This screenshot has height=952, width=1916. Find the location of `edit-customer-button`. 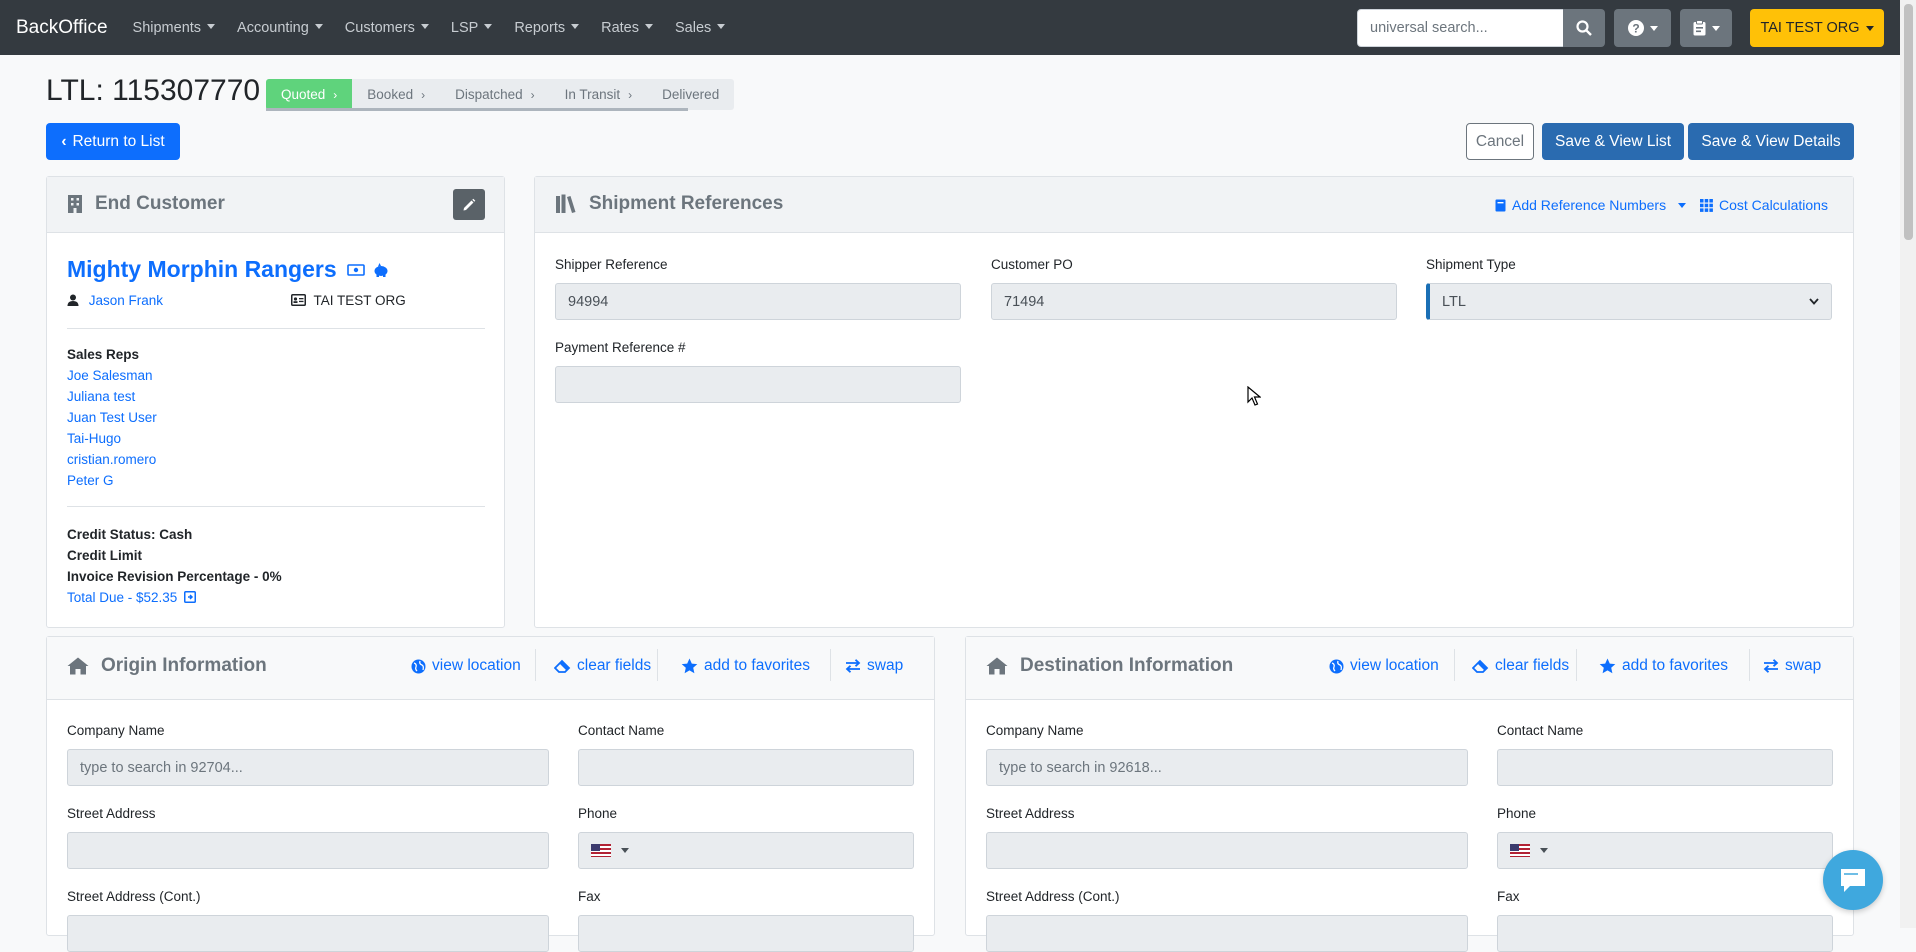

edit-customer-button is located at coordinates (469, 204).